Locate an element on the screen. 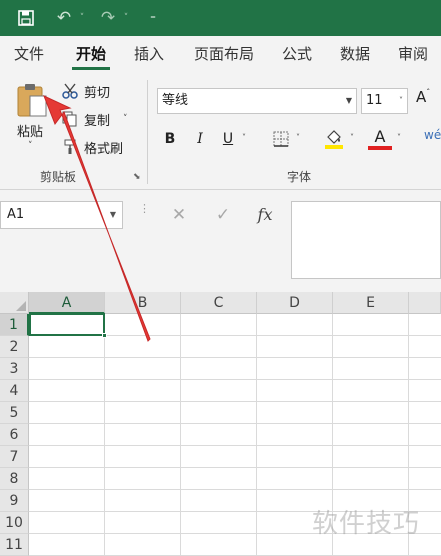 The height and width of the screenshot is (556, 441). check-icon: ✓ is located at coordinates (223, 215).